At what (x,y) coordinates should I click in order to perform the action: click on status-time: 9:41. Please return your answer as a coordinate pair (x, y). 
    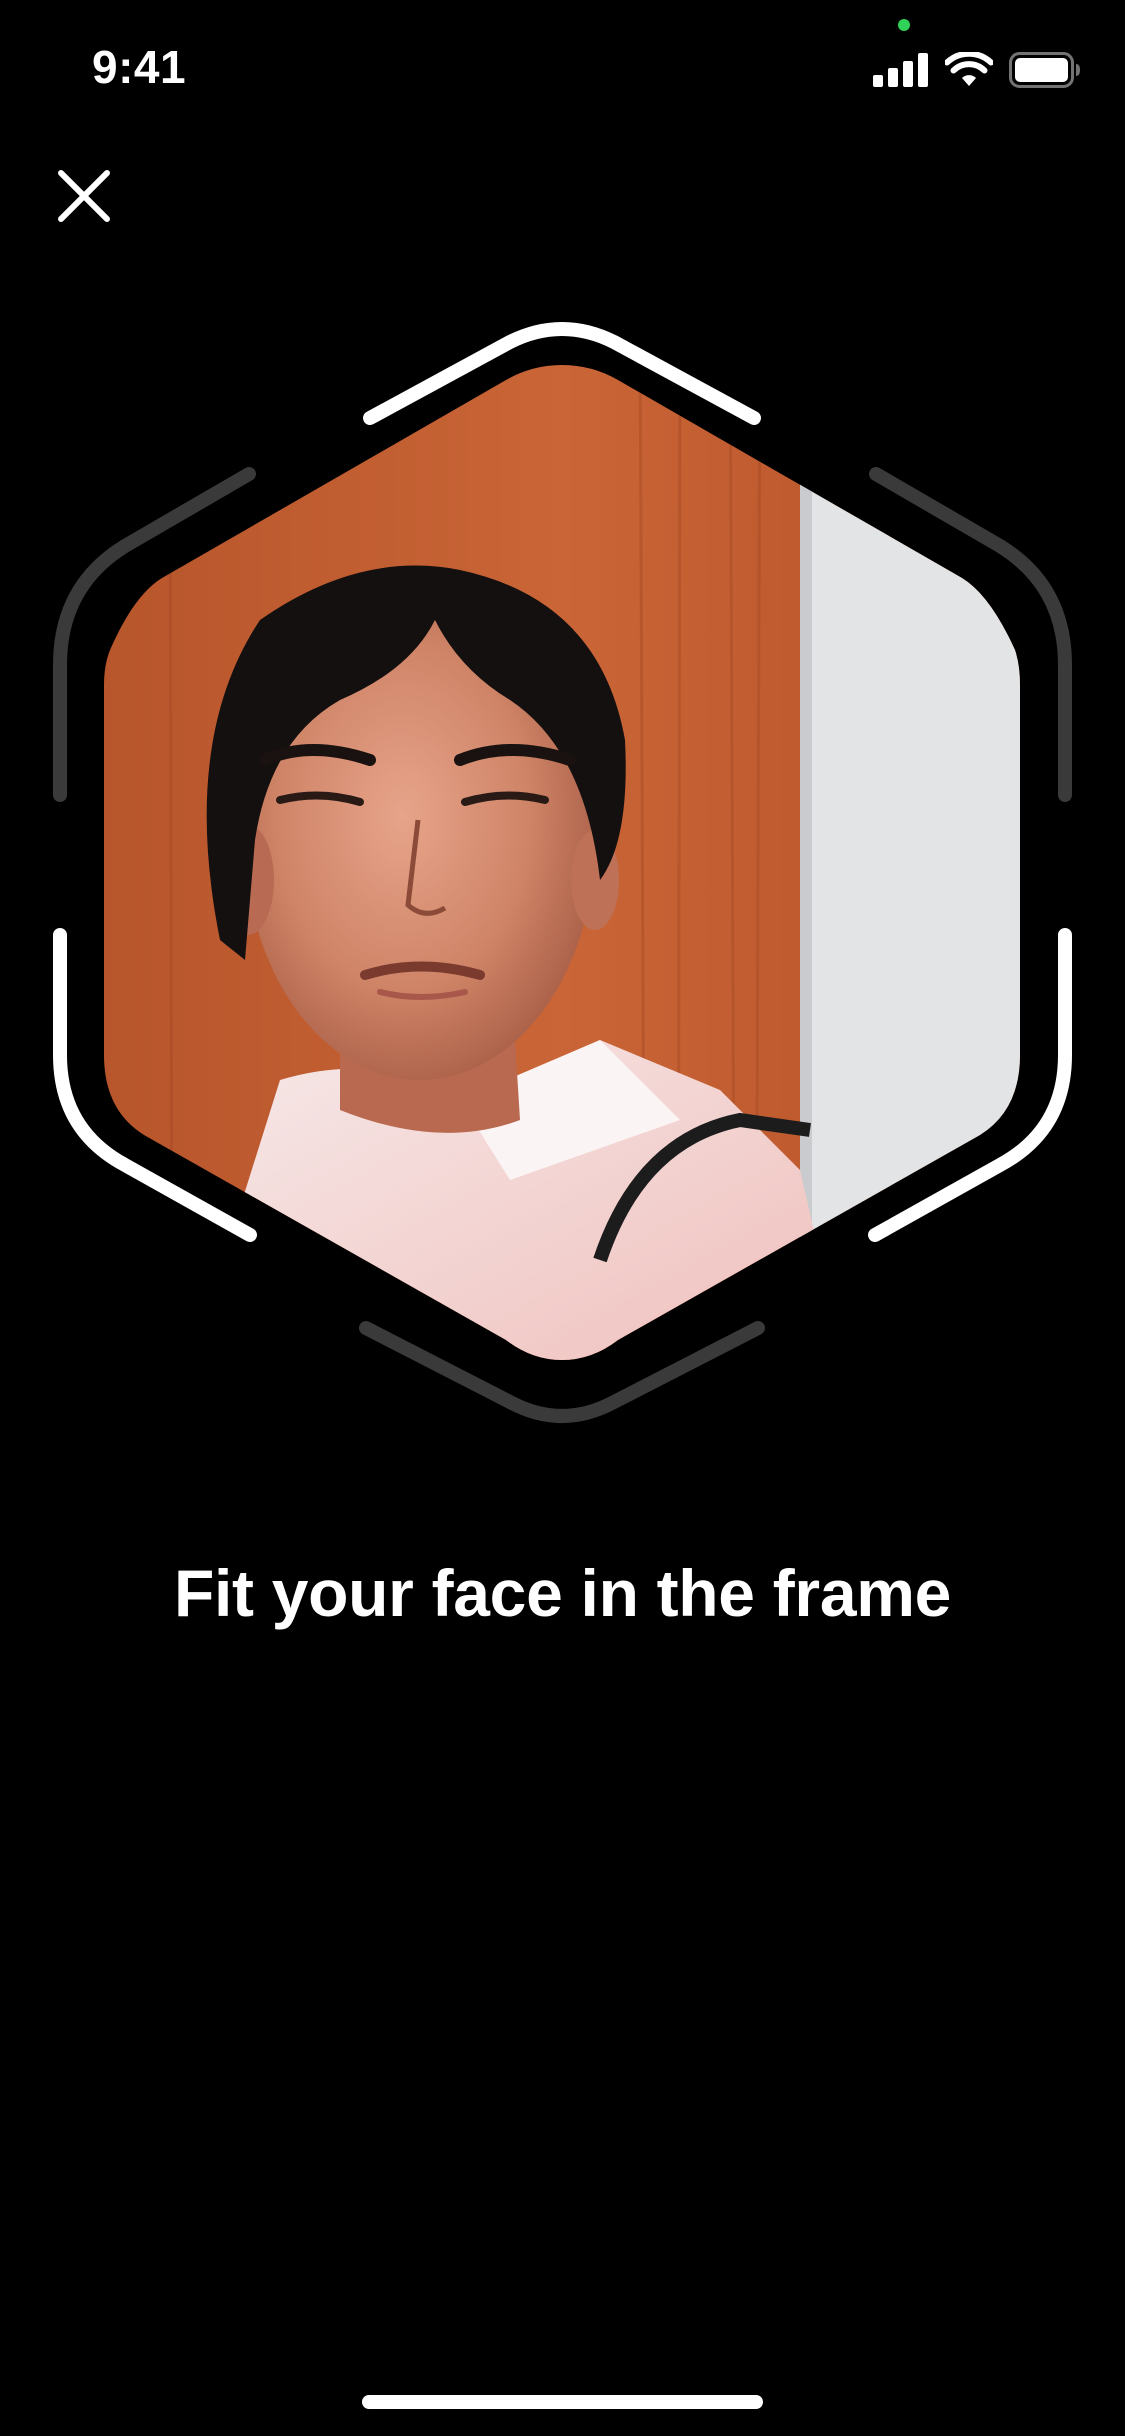
    Looking at the image, I should click on (139, 67).